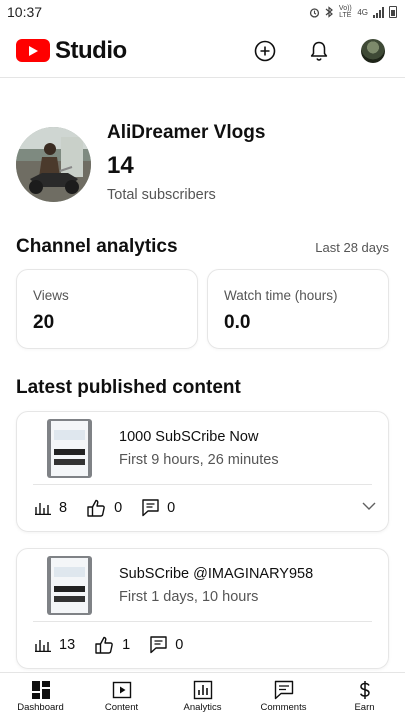 The height and width of the screenshot is (720, 405). Describe the element at coordinates (393, 12) in the screenshot. I see `battery-icon` at that location.